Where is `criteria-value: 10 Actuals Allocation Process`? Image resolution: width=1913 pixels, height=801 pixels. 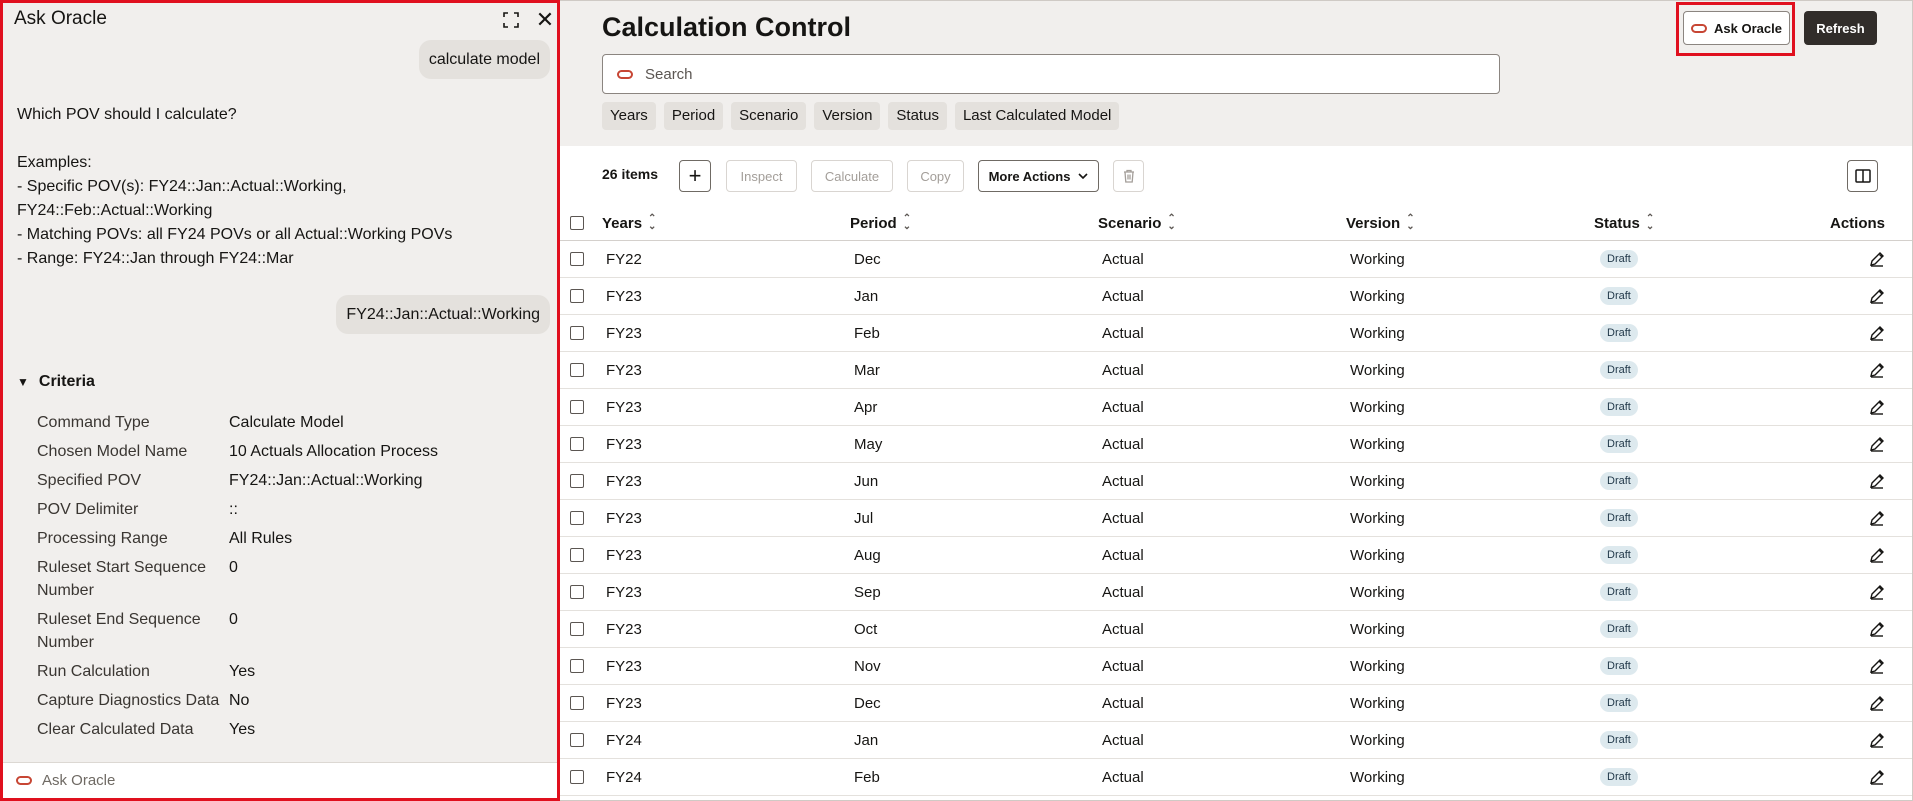
criteria-value: 10 Actuals Allocation Process is located at coordinates (334, 451).